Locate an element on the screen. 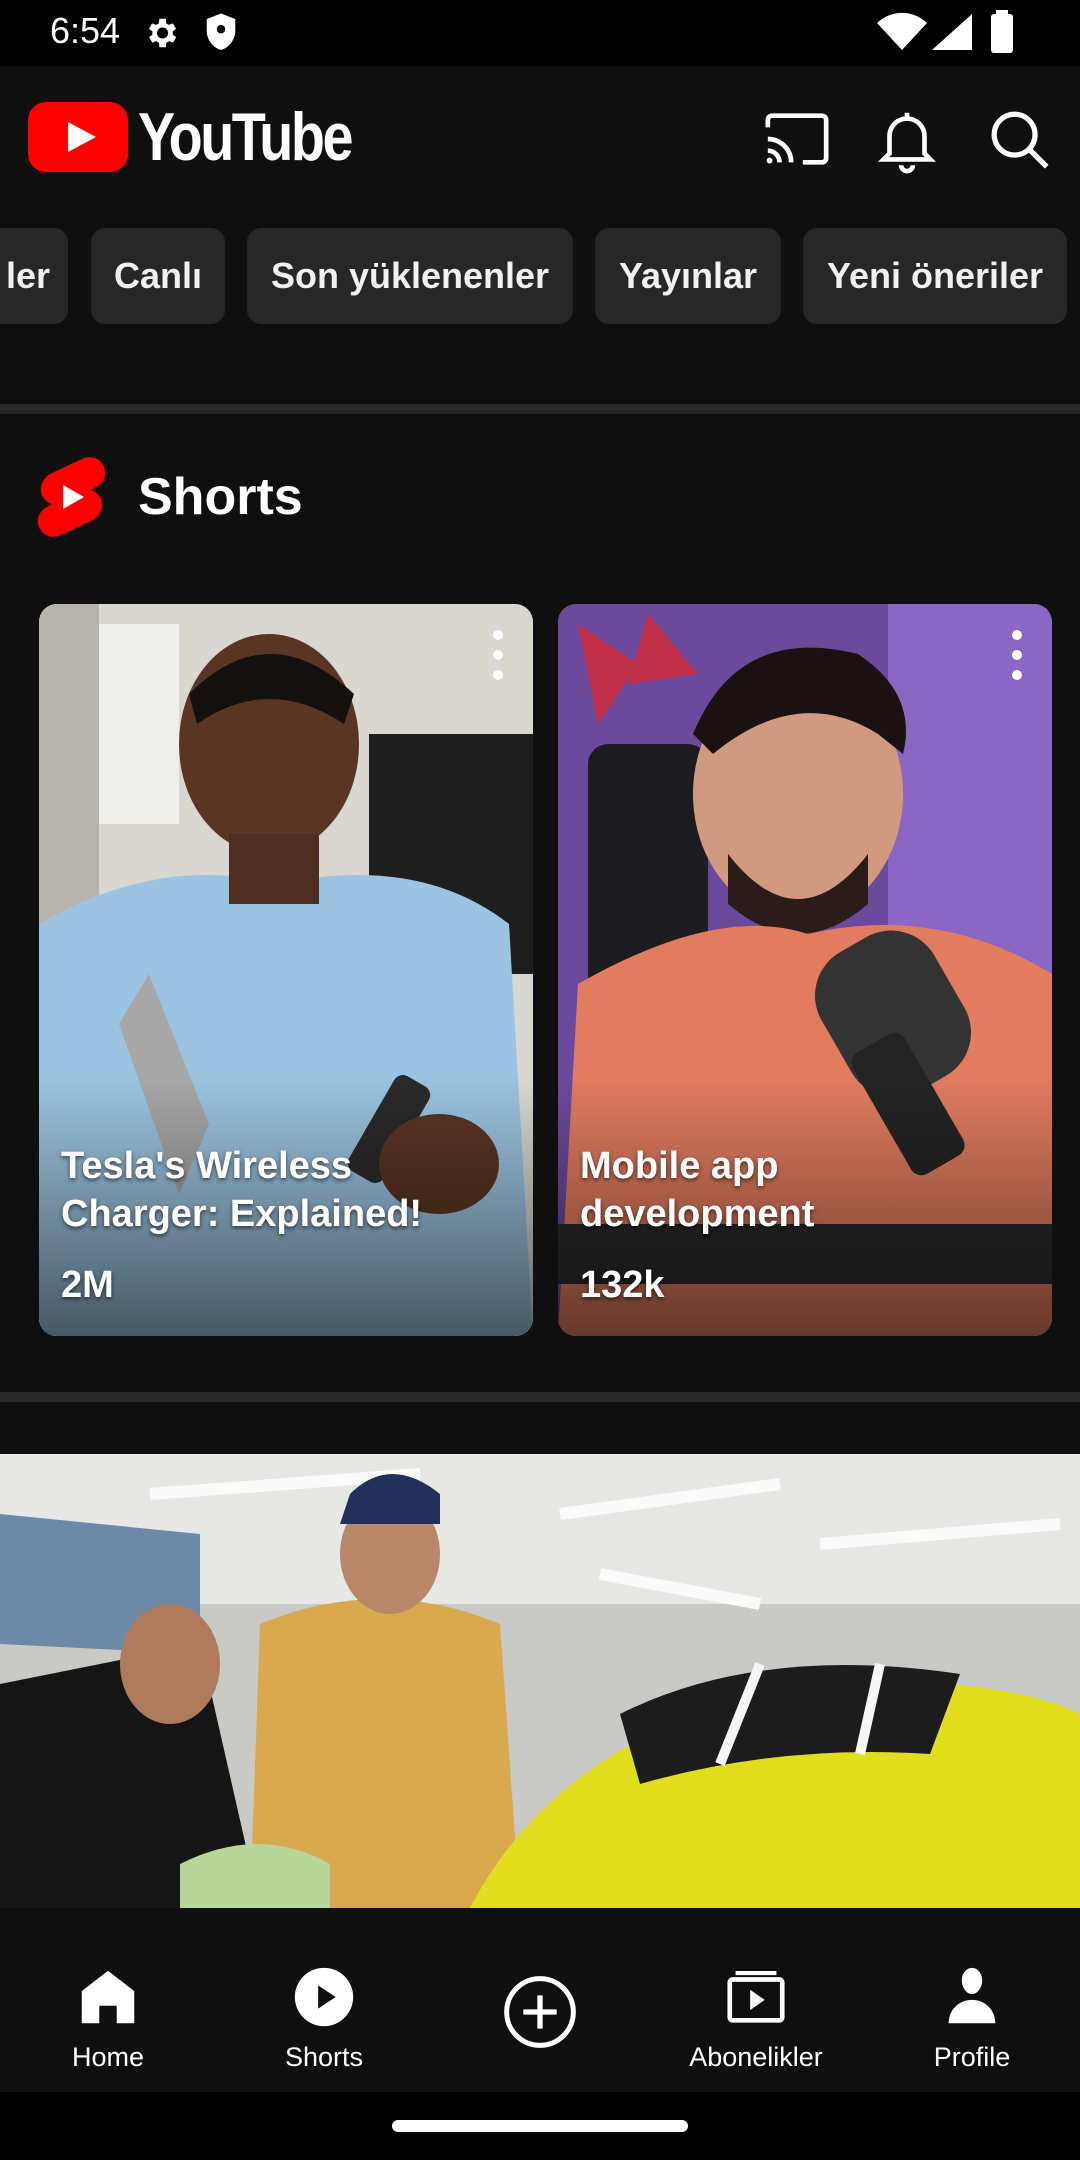  short-view-count: 2M is located at coordinates (87, 1285).